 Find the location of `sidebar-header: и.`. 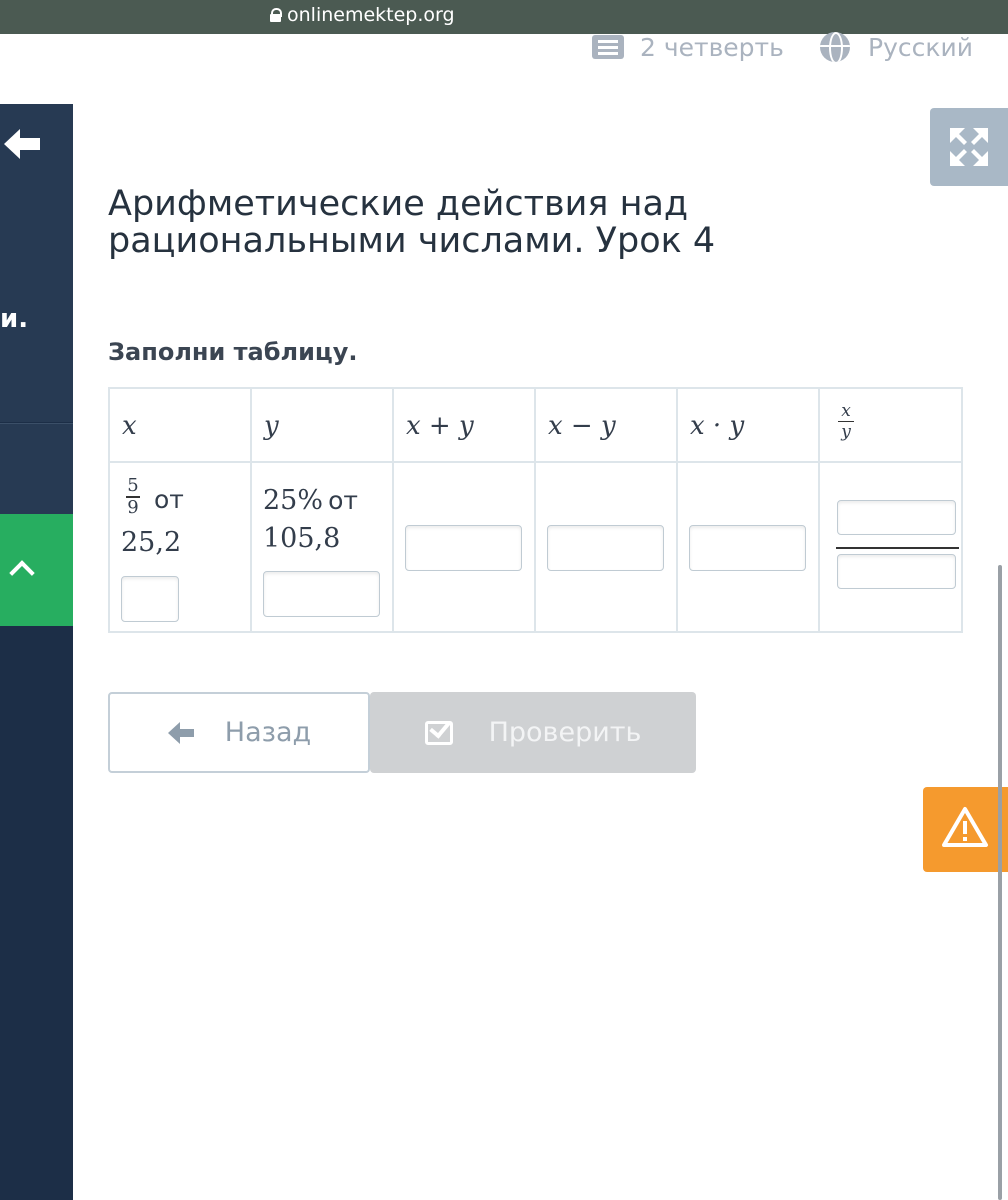

sidebar-header: и. is located at coordinates (36, 263).